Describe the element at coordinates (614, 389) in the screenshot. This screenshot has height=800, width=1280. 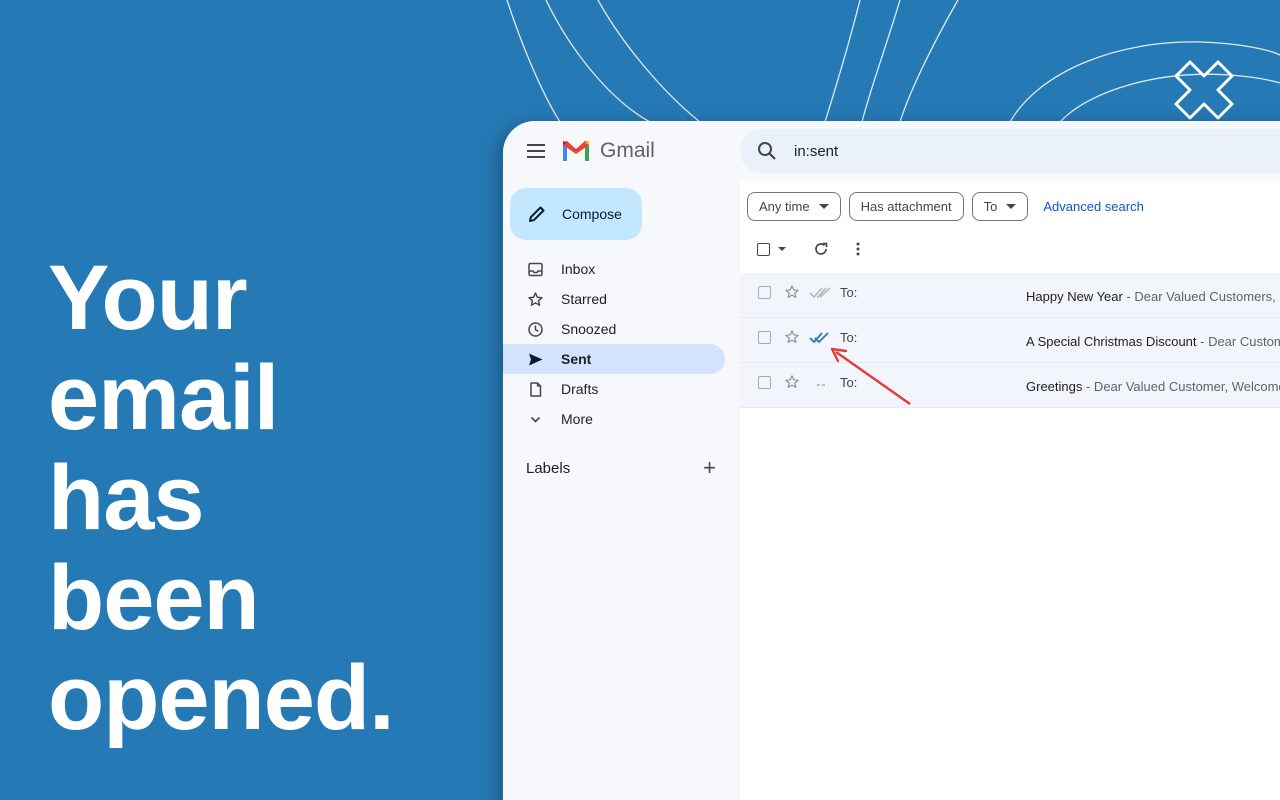
I see `sidebar-item-drafts: Drafts` at that location.